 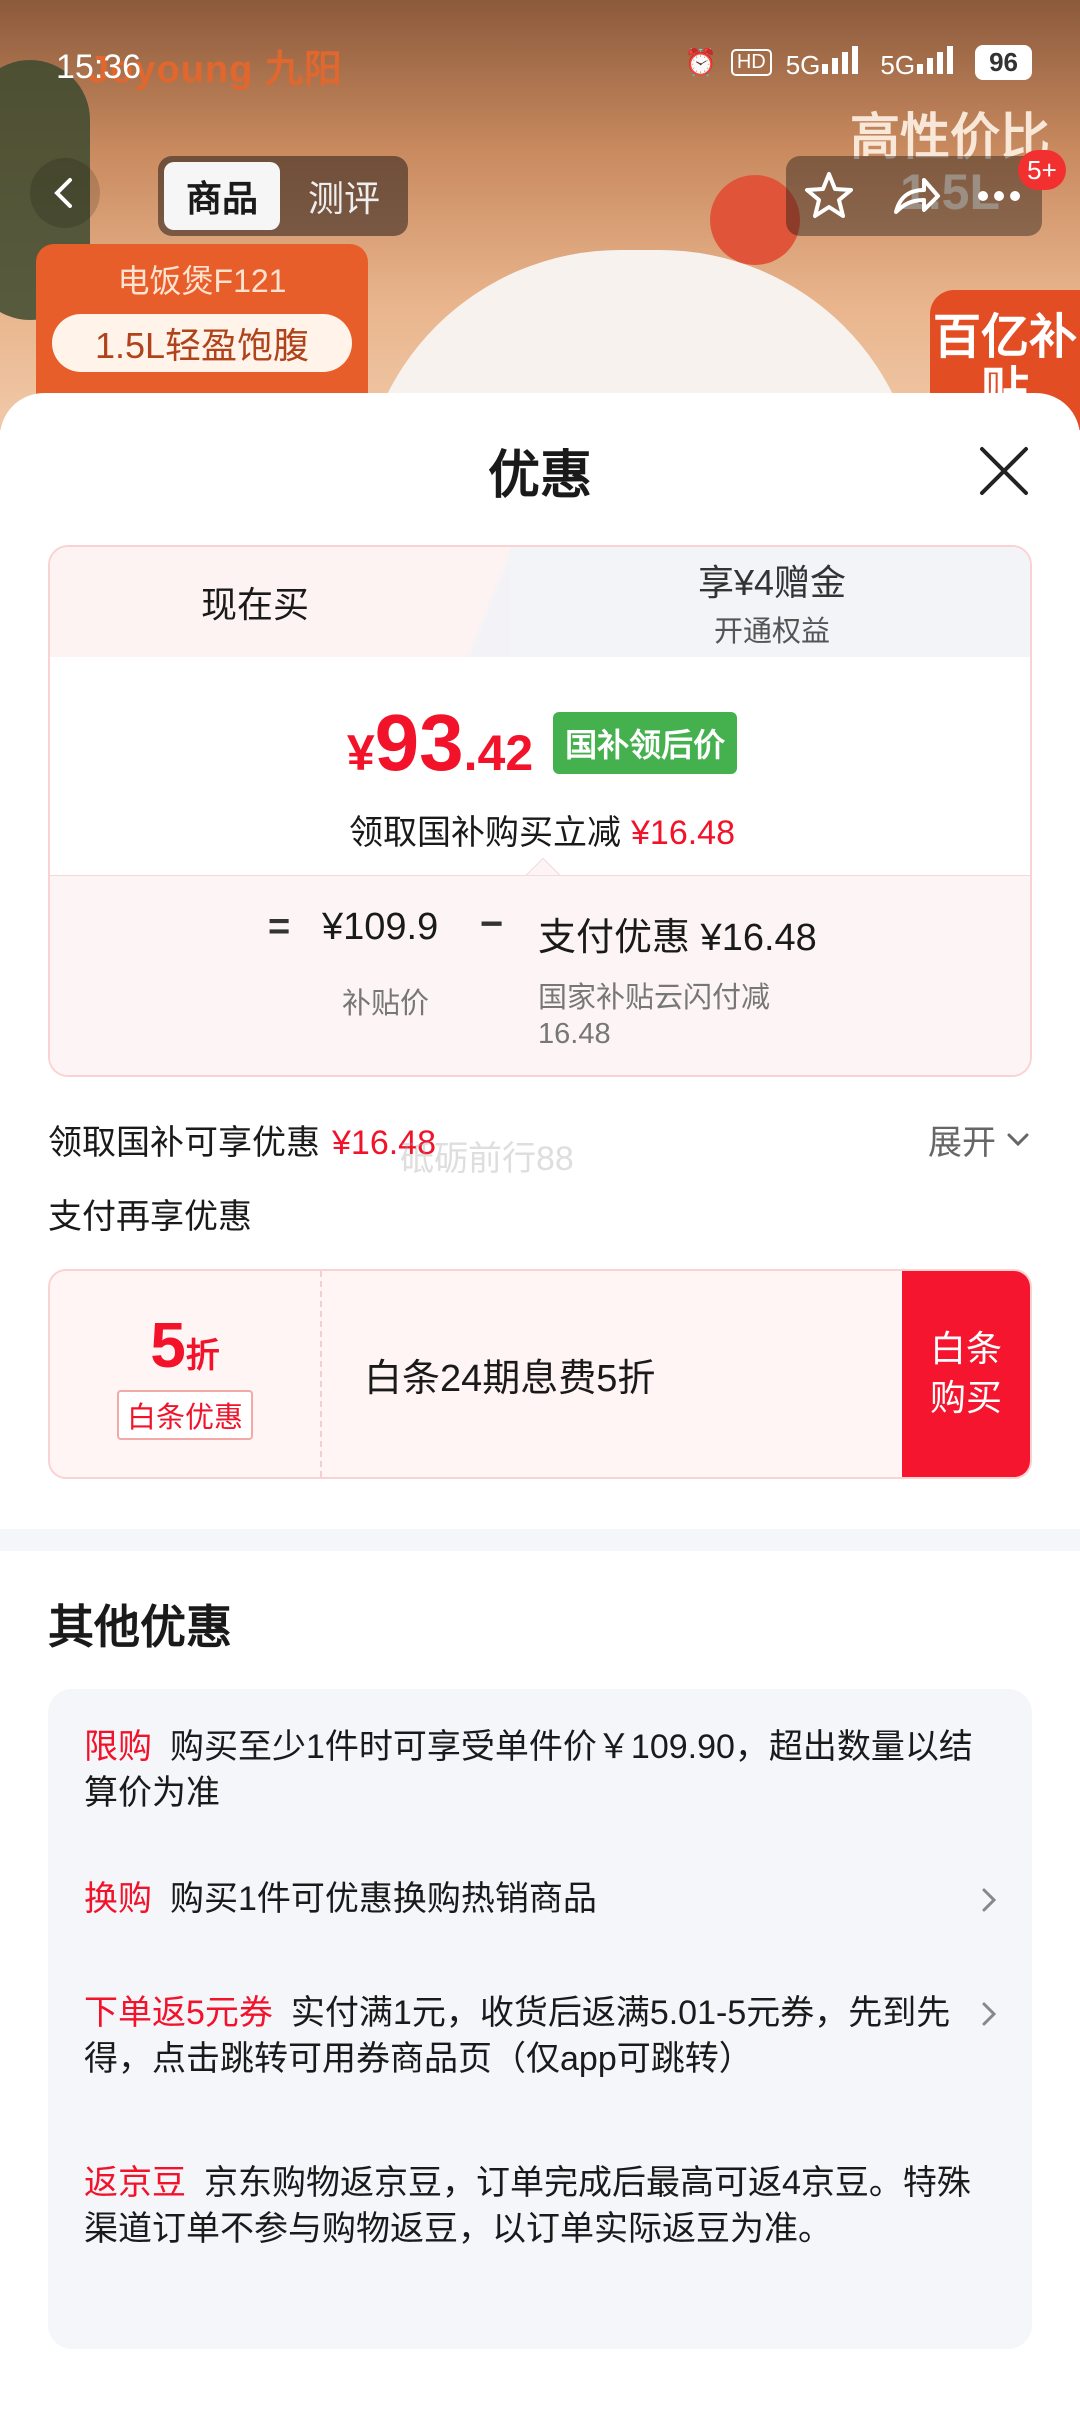 I want to click on chevron-down-icon, so click(x=1018, y=1139).